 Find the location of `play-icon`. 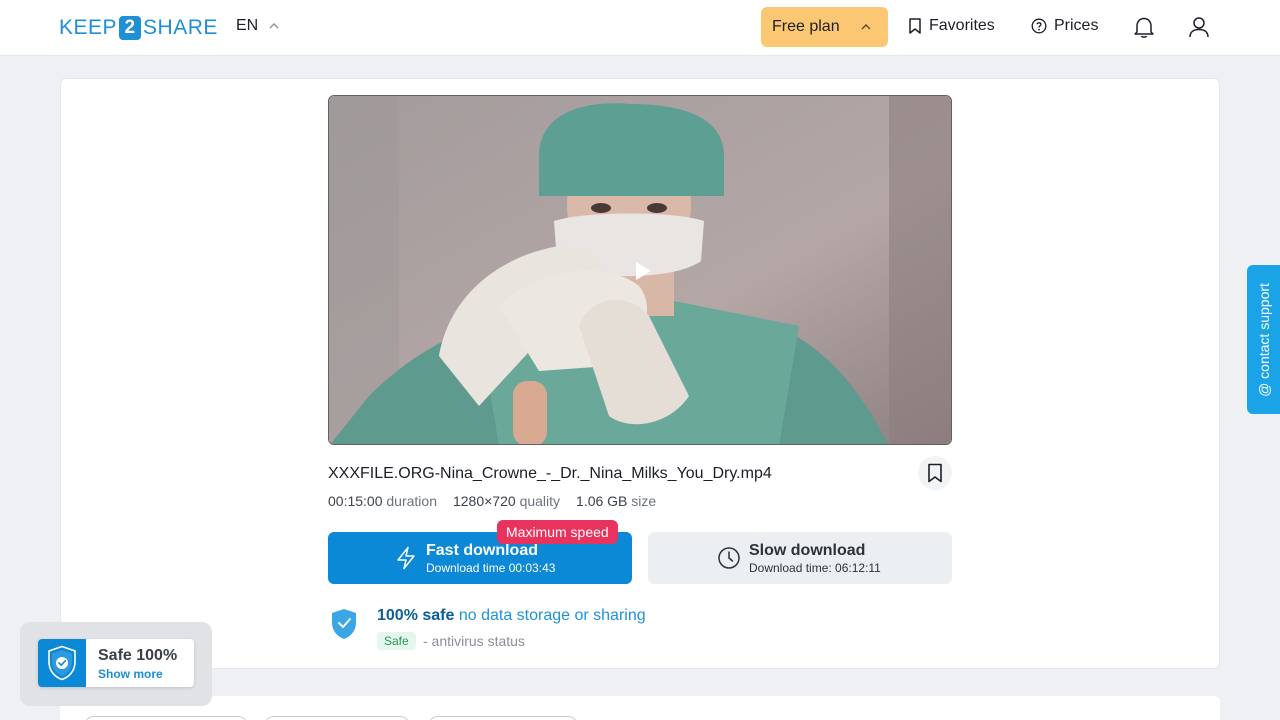

play-icon is located at coordinates (643, 271).